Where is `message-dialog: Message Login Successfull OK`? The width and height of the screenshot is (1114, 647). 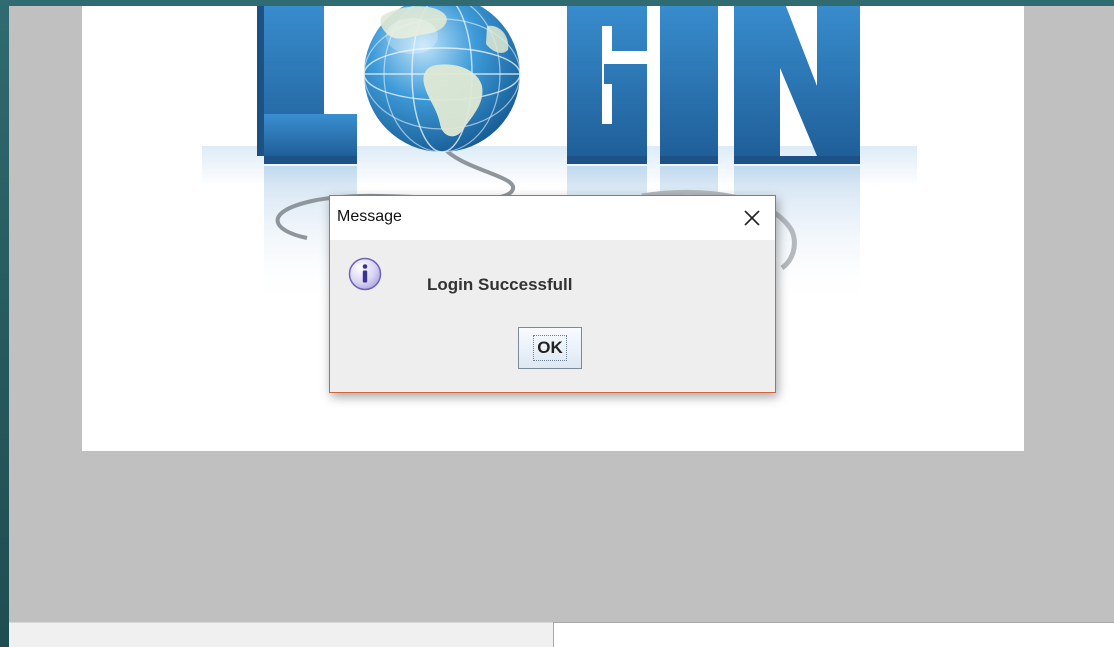 message-dialog: Message Login Successfull OK is located at coordinates (552, 294).